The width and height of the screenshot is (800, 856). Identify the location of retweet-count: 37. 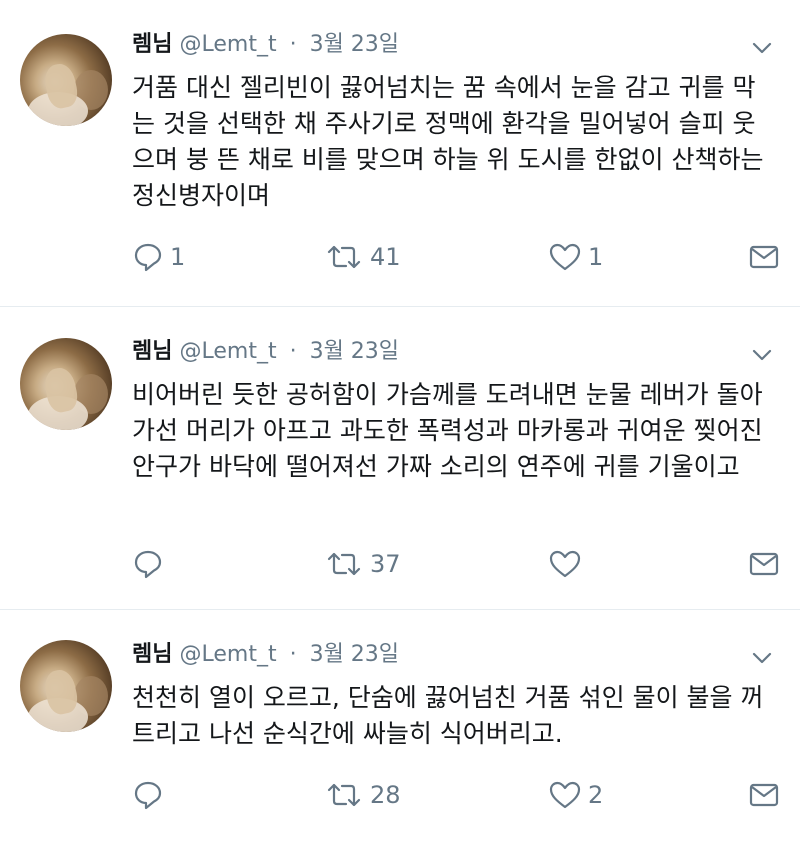
(385, 564).